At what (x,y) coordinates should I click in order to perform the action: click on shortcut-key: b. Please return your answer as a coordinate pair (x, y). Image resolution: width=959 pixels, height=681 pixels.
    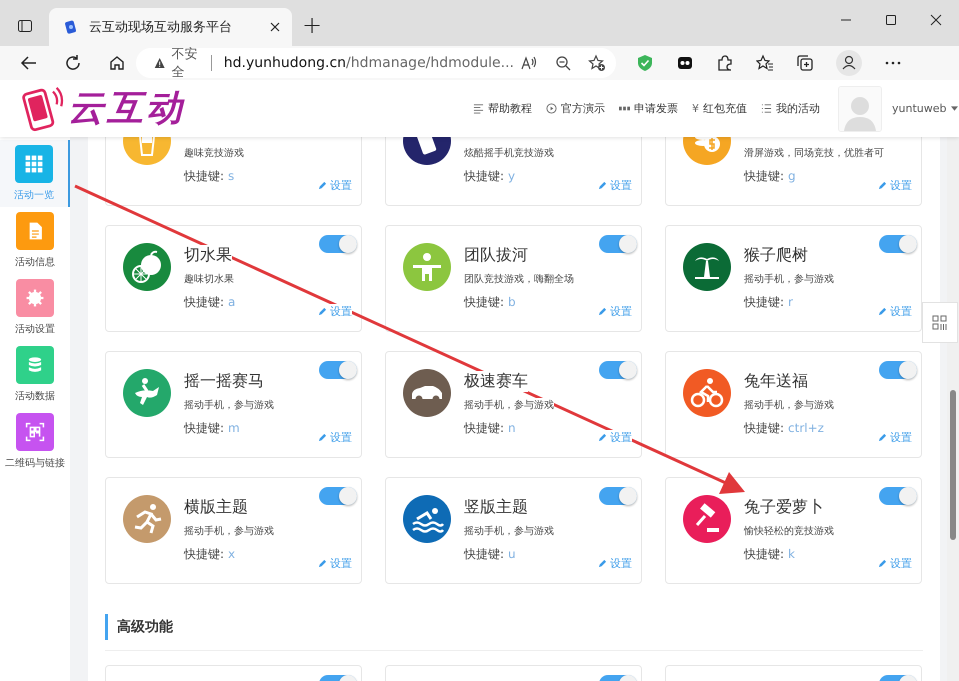
    Looking at the image, I should click on (512, 302).